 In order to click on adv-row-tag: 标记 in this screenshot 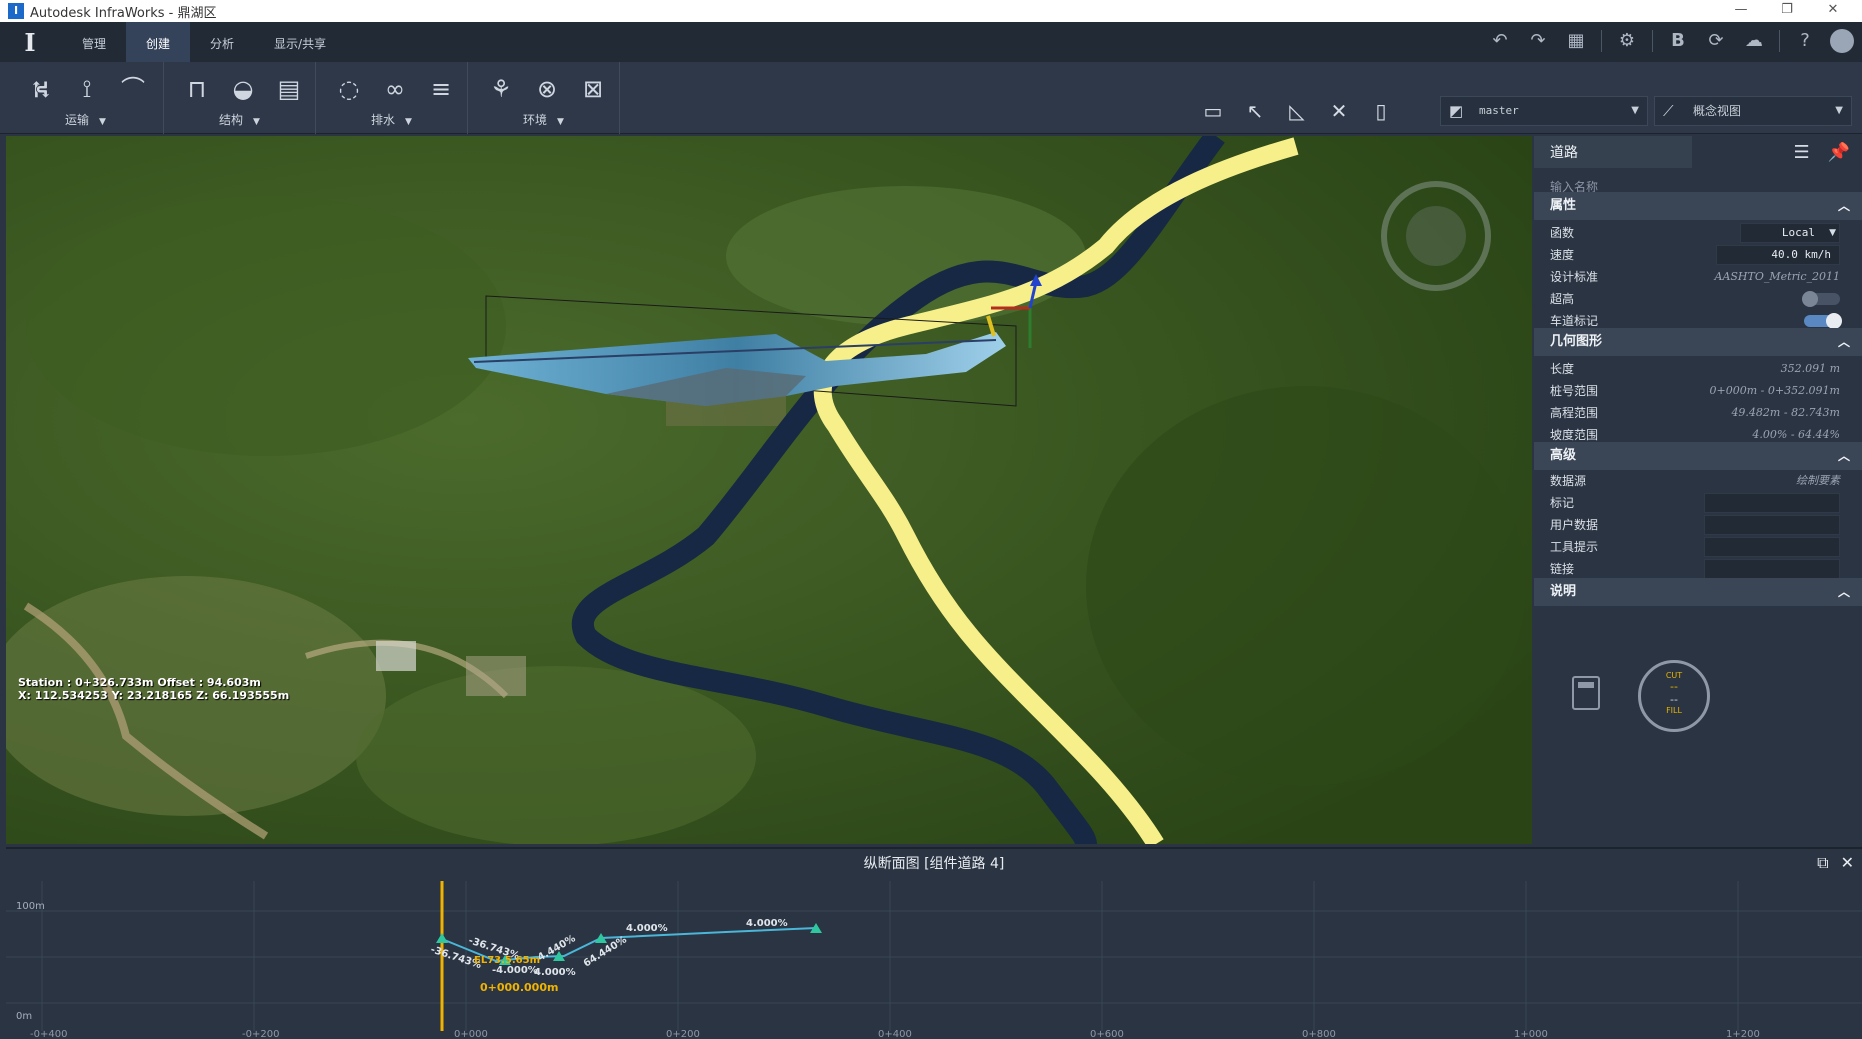, I will do `click(1698, 503)`.